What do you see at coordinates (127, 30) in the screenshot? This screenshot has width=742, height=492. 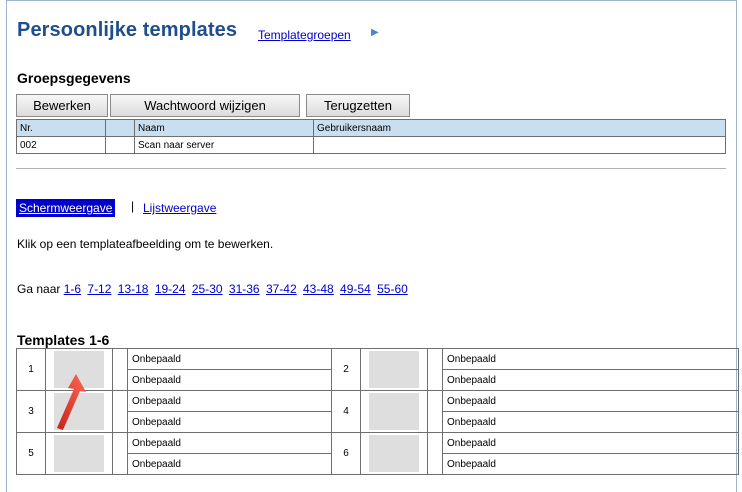 I see `page-title: Persoonlijke templates` at bounding box center [127, 30].